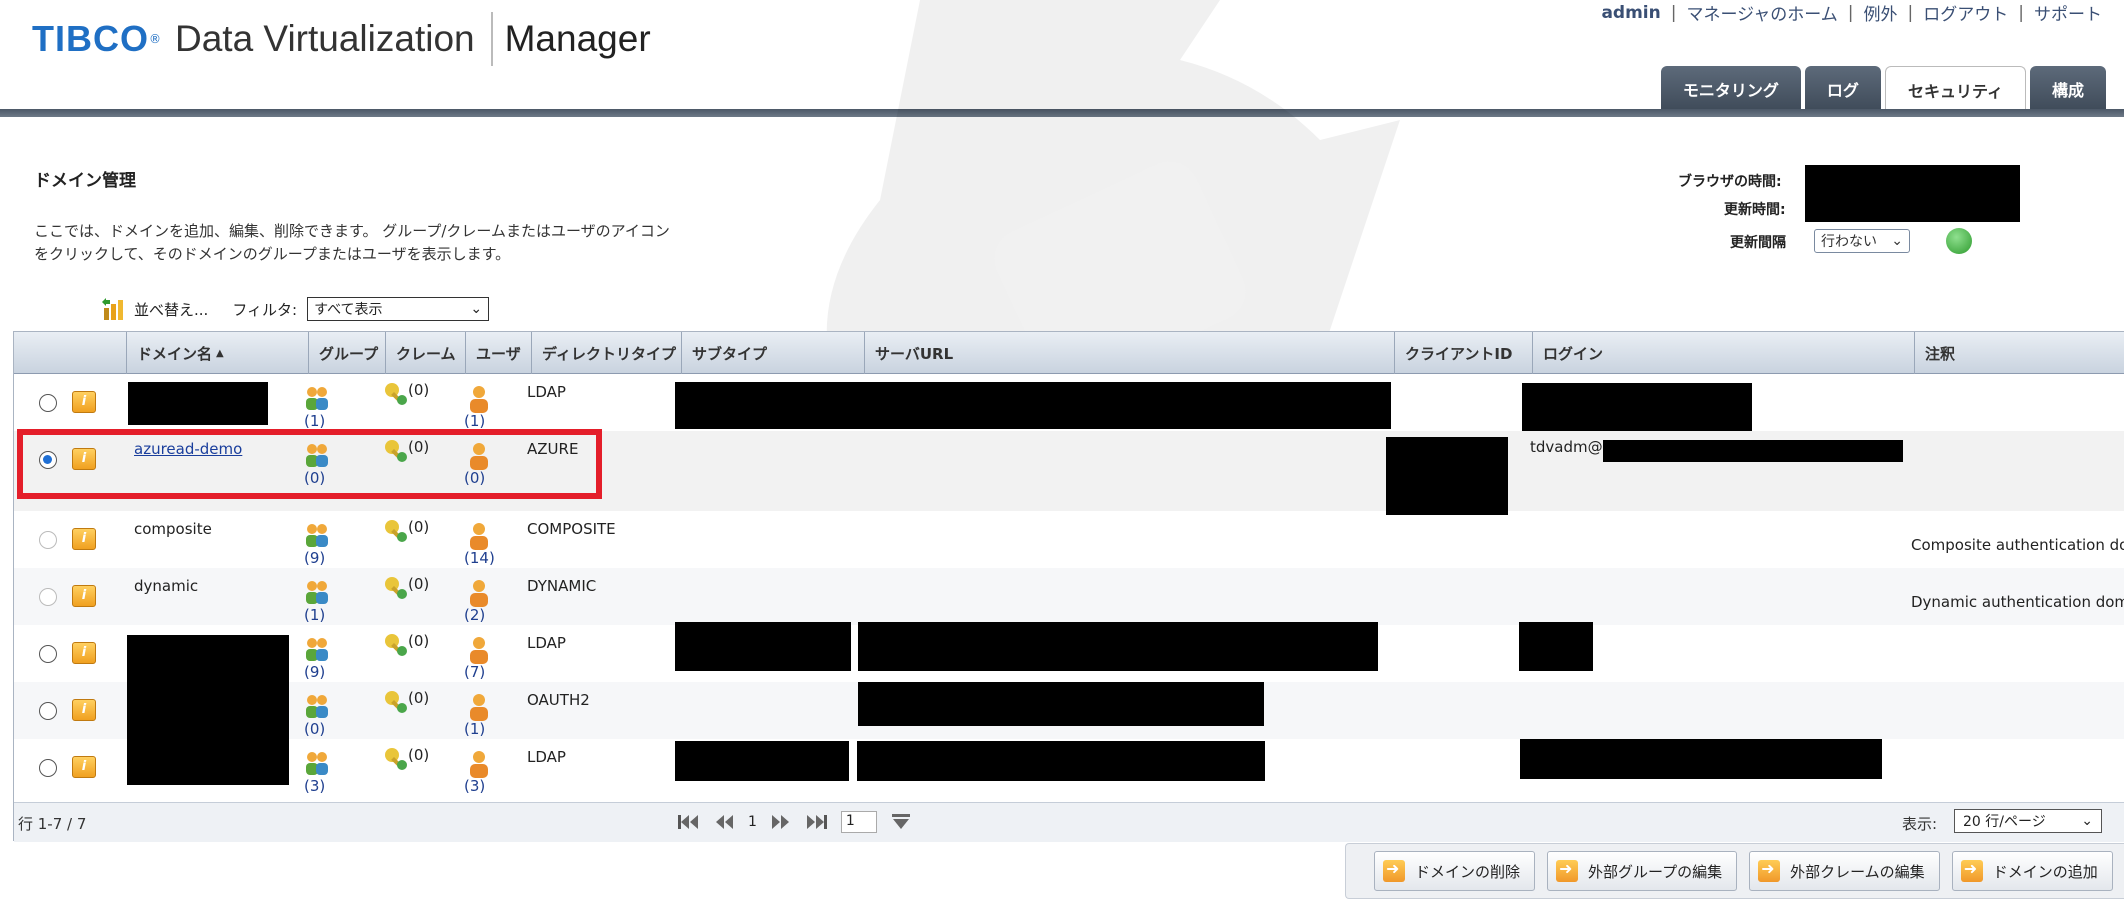 The image size is (2124, 910). I want to click on col-subtype: サブタイプ, so click(772, 353).